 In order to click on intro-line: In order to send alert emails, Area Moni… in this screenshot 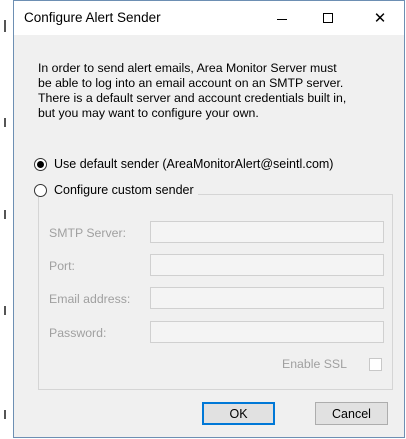, I will do `click(187, 68)`.